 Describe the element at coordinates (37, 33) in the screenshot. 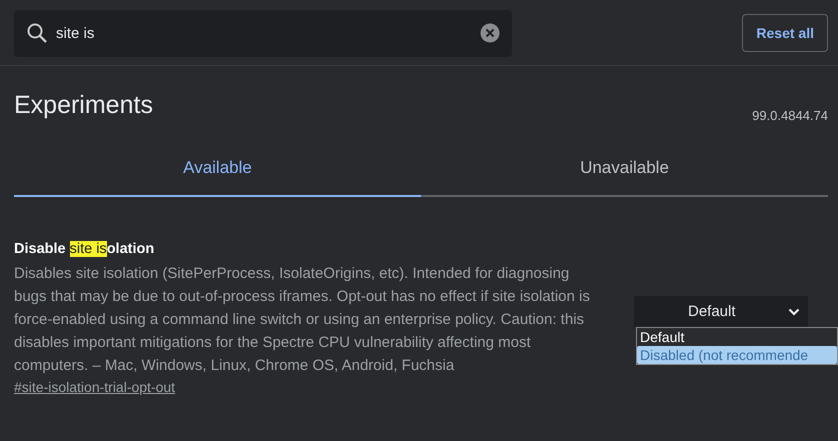

I see `search-icon` at that location.